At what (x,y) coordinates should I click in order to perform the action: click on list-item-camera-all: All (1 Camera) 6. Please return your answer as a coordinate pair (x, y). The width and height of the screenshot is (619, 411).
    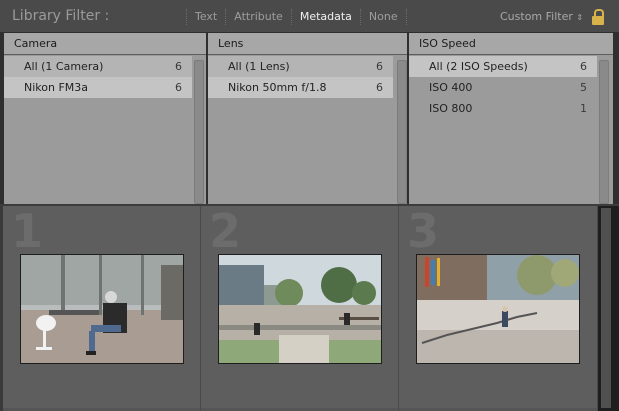
    Looking at the image, I should click on (98, 66).